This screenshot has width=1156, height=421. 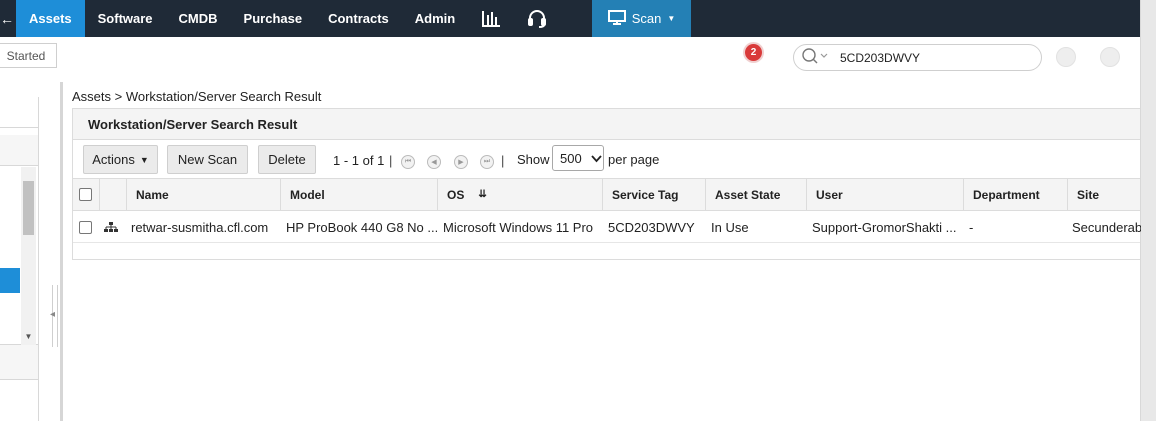 What do you see at coordinates (273, 18) in the screenshot?
I see `nav-item-purchase: Purchase` at bounding box center [273, 18].